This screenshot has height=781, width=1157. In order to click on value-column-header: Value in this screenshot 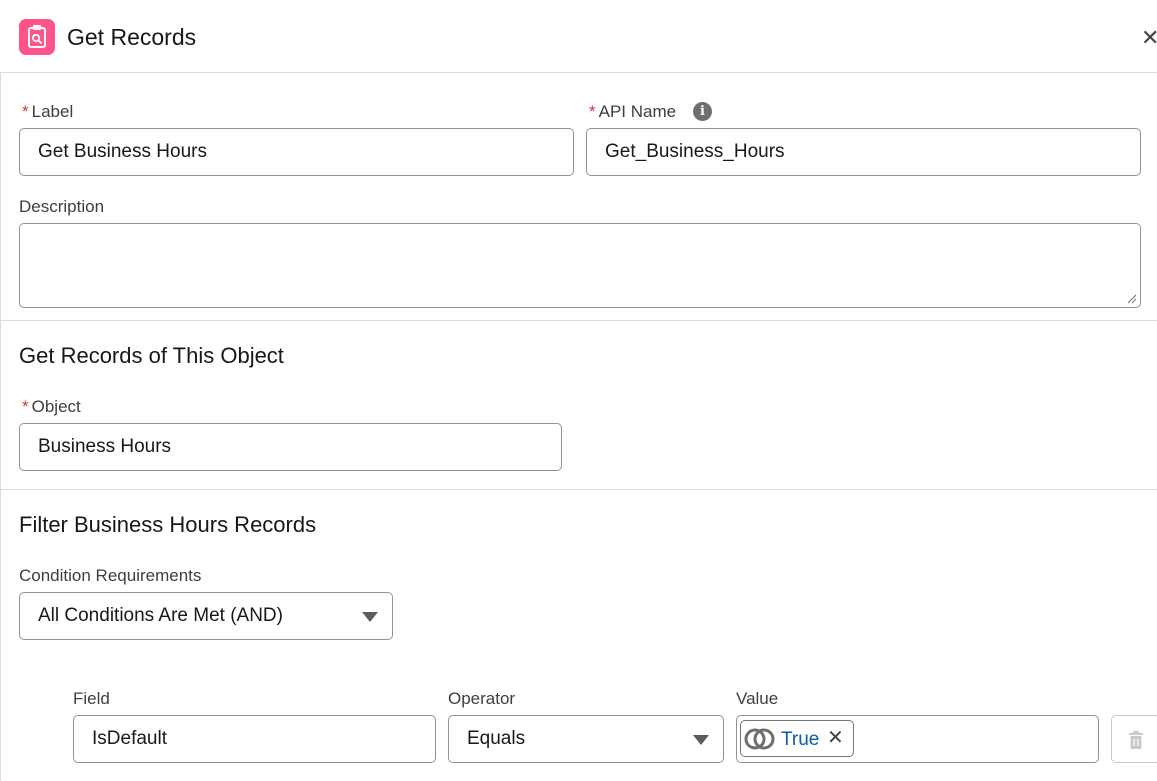, I will do `click(757, 698)`.